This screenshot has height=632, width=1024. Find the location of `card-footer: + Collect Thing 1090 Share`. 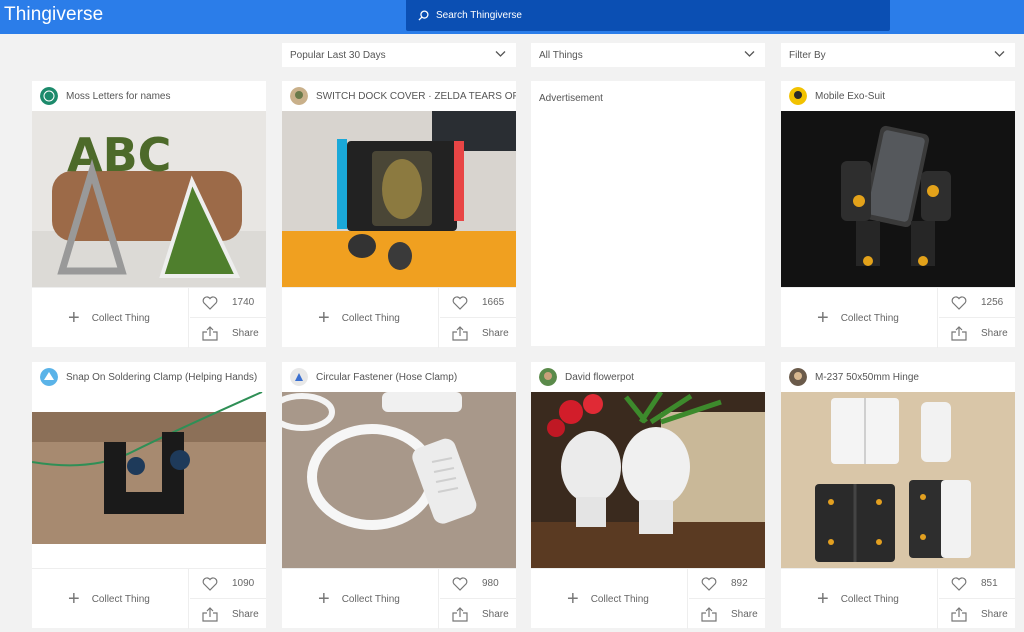

card-footer: + Collect Thing 1090 Share is located at coordinates (149, 598).